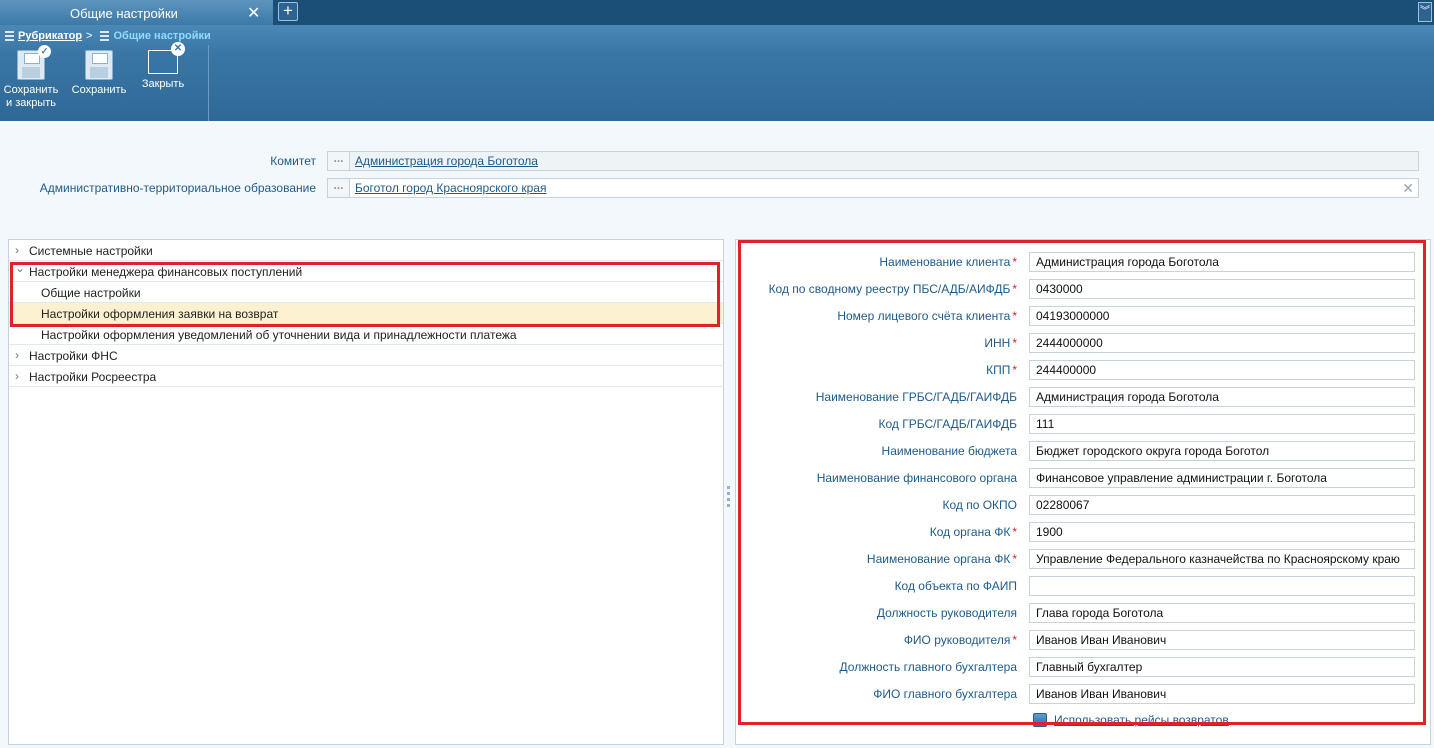  What do you see at coordinates (970, 532) in the screenshot?
I see `field-label-text: Код органа ФК` at bounding box center [970, 532].